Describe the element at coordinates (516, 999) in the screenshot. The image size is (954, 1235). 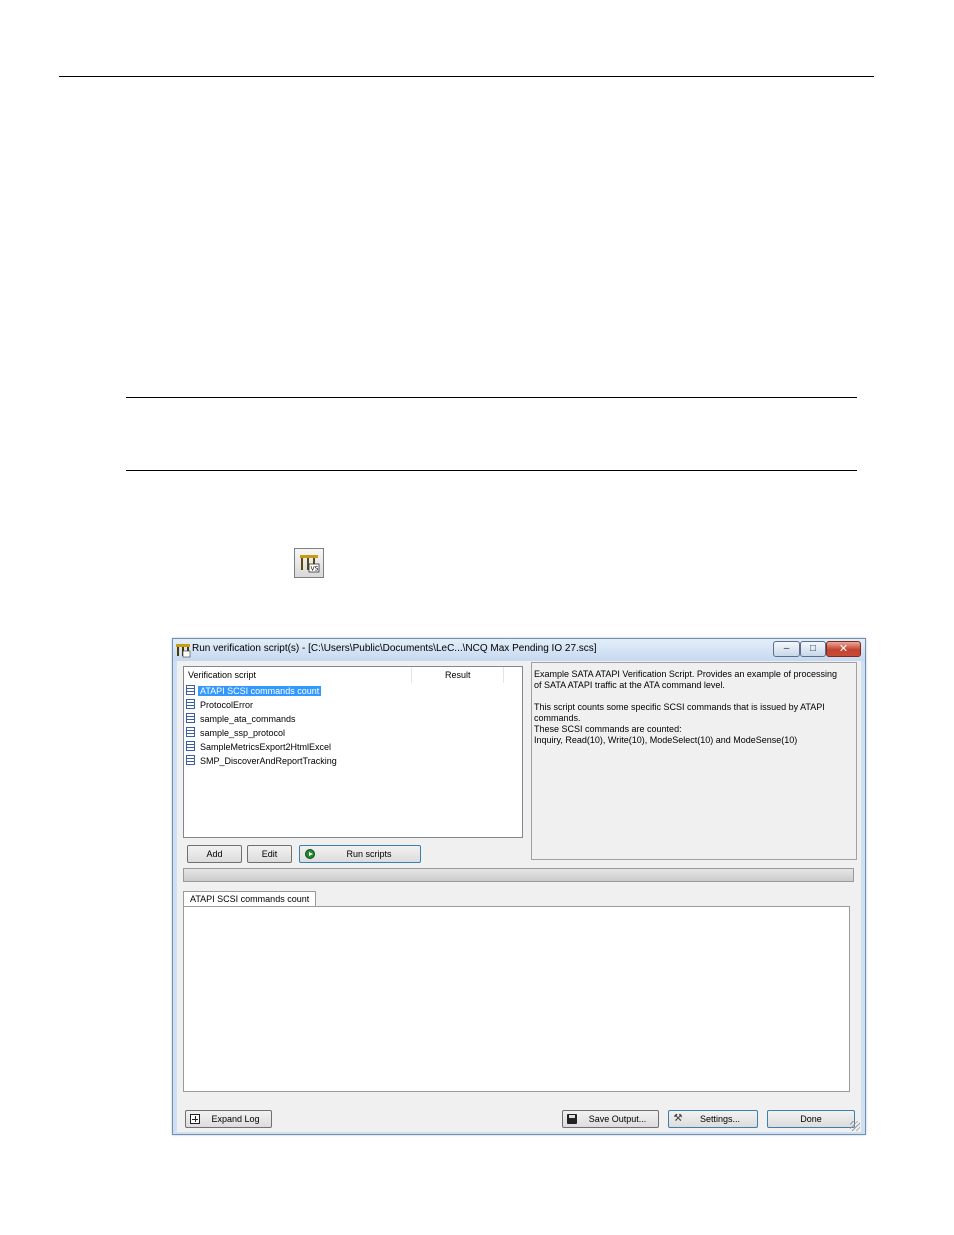
I see `log-output` at that location.